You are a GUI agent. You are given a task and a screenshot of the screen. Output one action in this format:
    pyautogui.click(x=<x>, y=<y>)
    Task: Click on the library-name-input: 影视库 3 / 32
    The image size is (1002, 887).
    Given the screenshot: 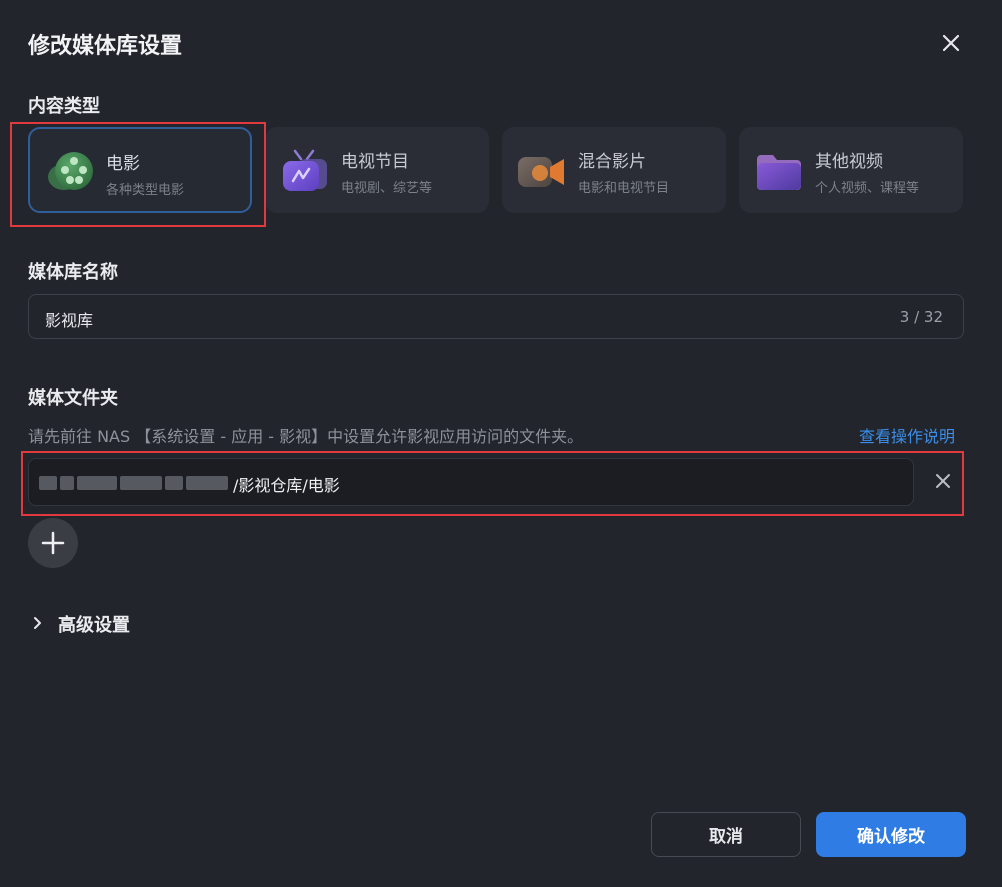 What is the action you would take?
    pyautogui.click(x=496, y=316)
    